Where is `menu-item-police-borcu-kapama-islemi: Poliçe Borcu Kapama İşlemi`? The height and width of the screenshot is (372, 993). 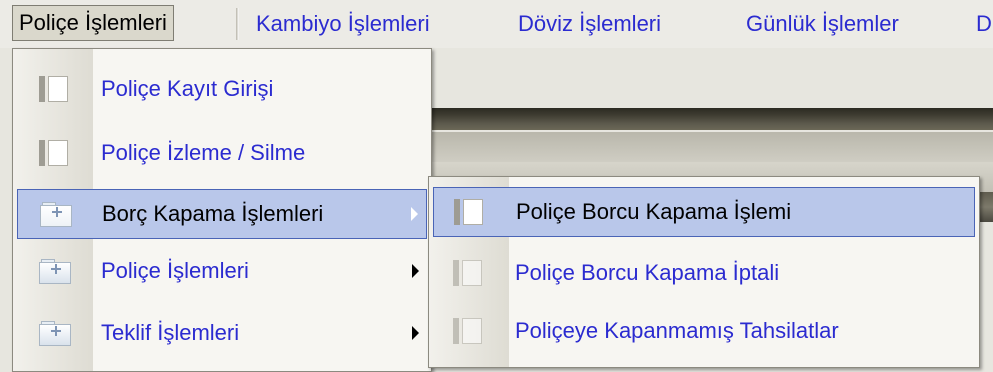 menu-item-police-borcu-kapama-islemi: Poliçe Borcu Kapama İşlemi is located at coordinates (704, 212).